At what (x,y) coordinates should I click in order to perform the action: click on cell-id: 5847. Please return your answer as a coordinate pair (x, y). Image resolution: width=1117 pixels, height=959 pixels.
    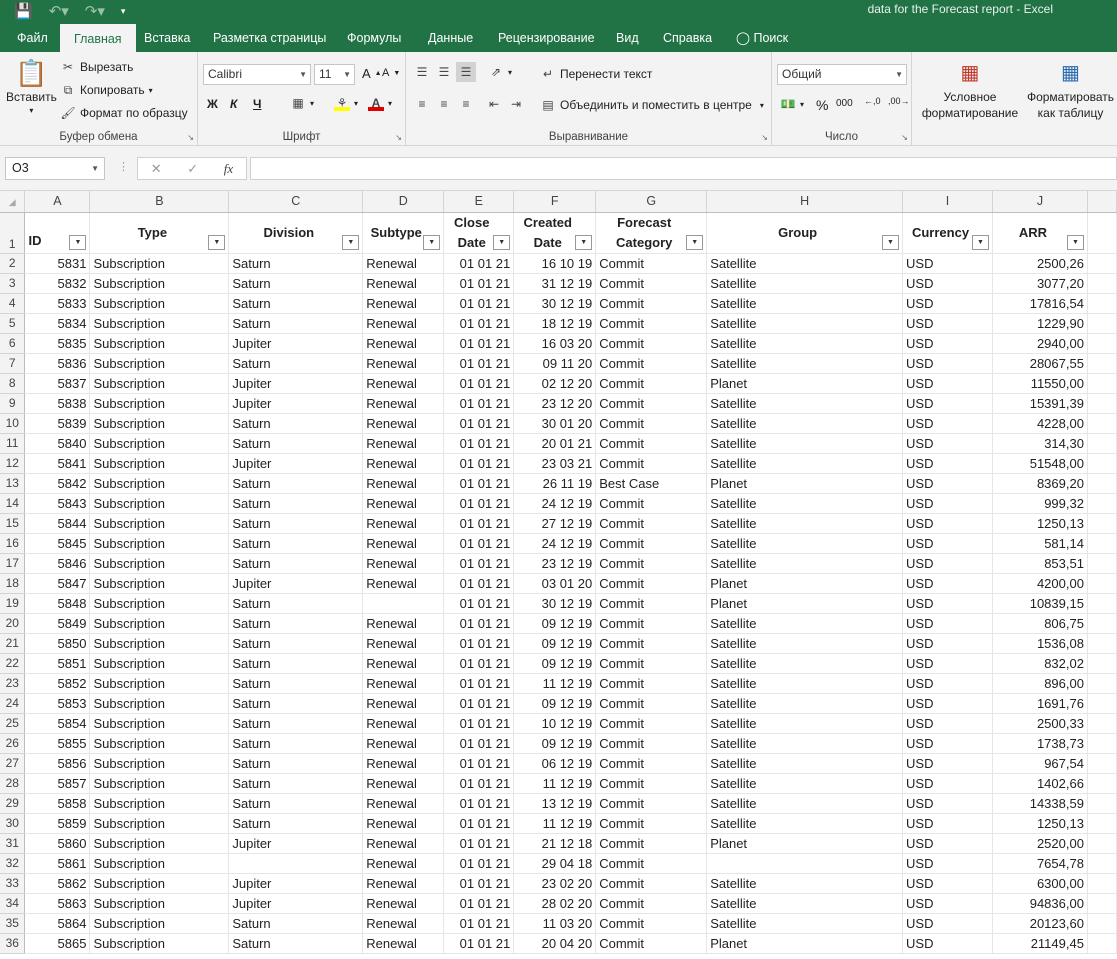
    Looking at the image, I should click on (57, 583).